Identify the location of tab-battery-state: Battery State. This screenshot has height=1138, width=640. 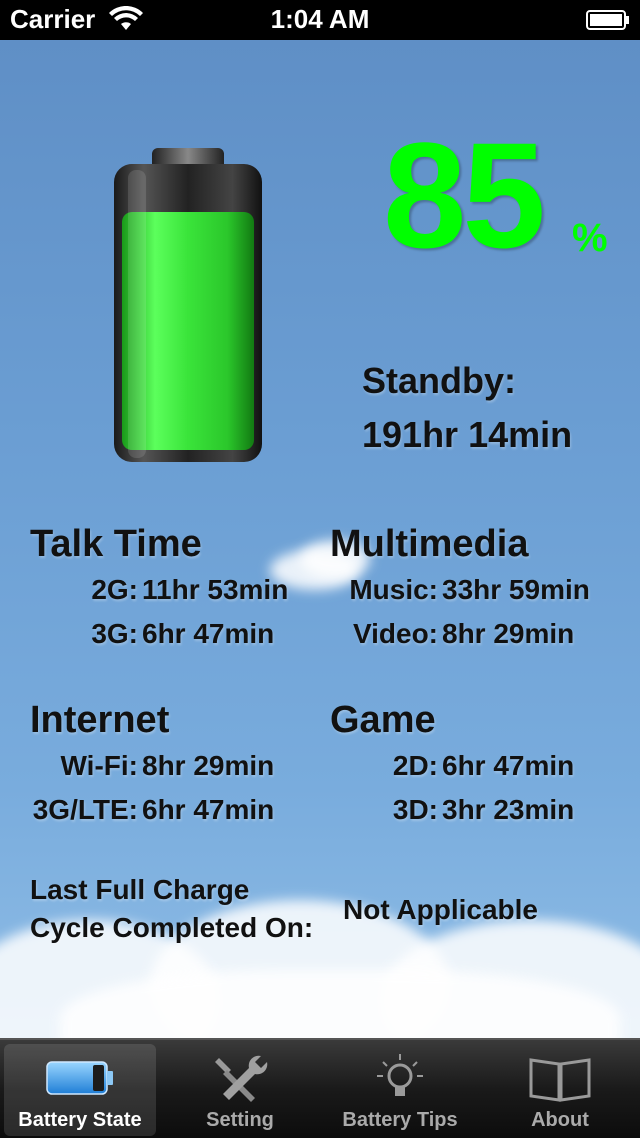
(80, 1090).